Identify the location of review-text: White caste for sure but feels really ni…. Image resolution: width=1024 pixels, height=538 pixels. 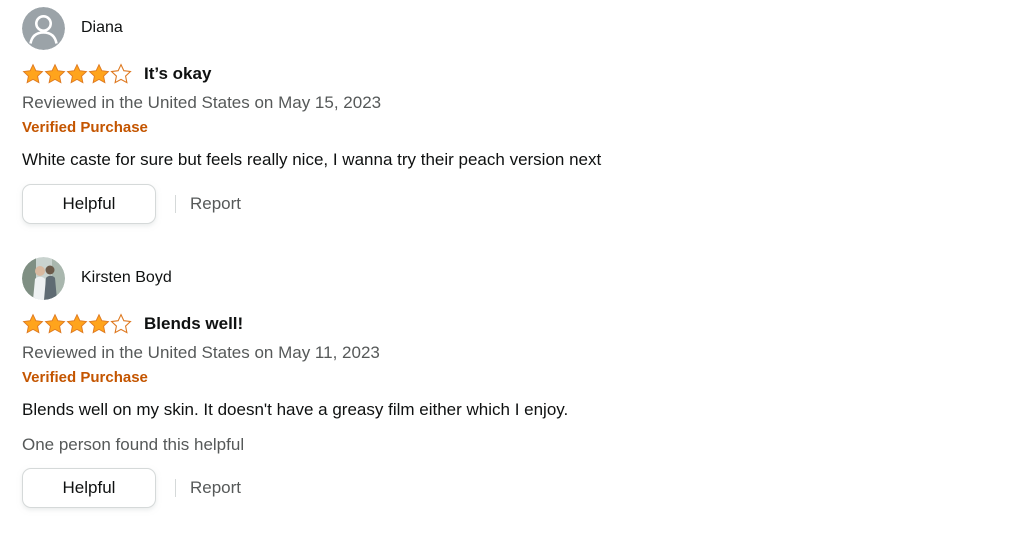
(312, 159).